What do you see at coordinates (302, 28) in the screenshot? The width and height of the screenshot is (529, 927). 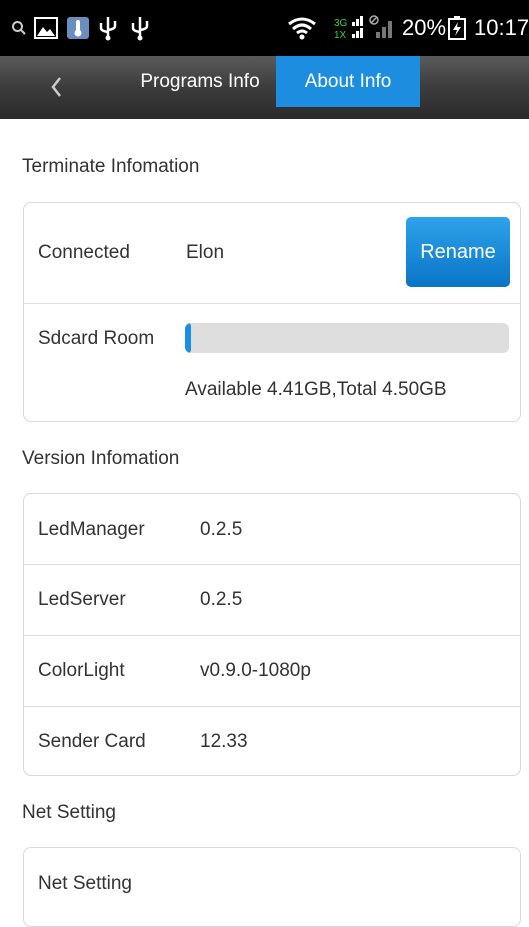 I see `wifi-icon` at bounding box center [302, 28].